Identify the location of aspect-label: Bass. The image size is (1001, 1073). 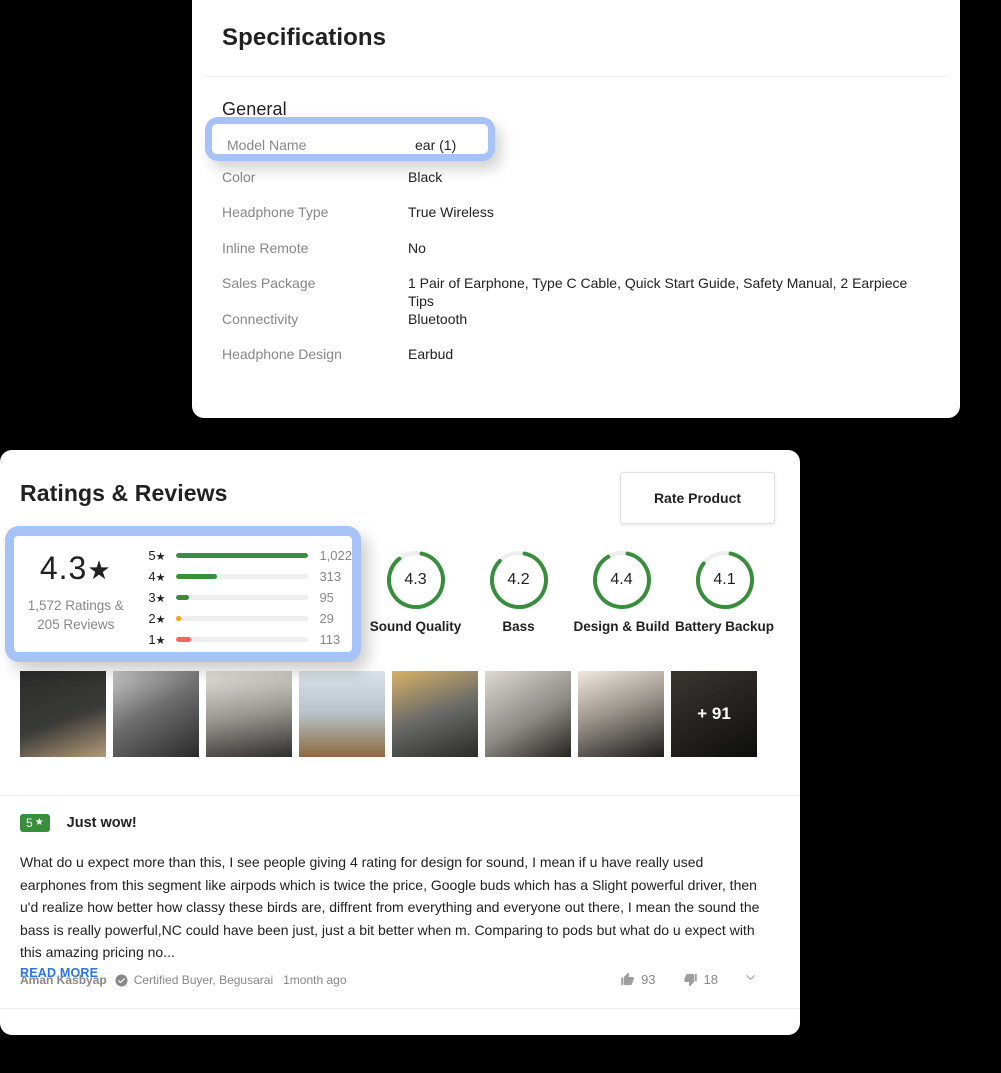
(518, 626).